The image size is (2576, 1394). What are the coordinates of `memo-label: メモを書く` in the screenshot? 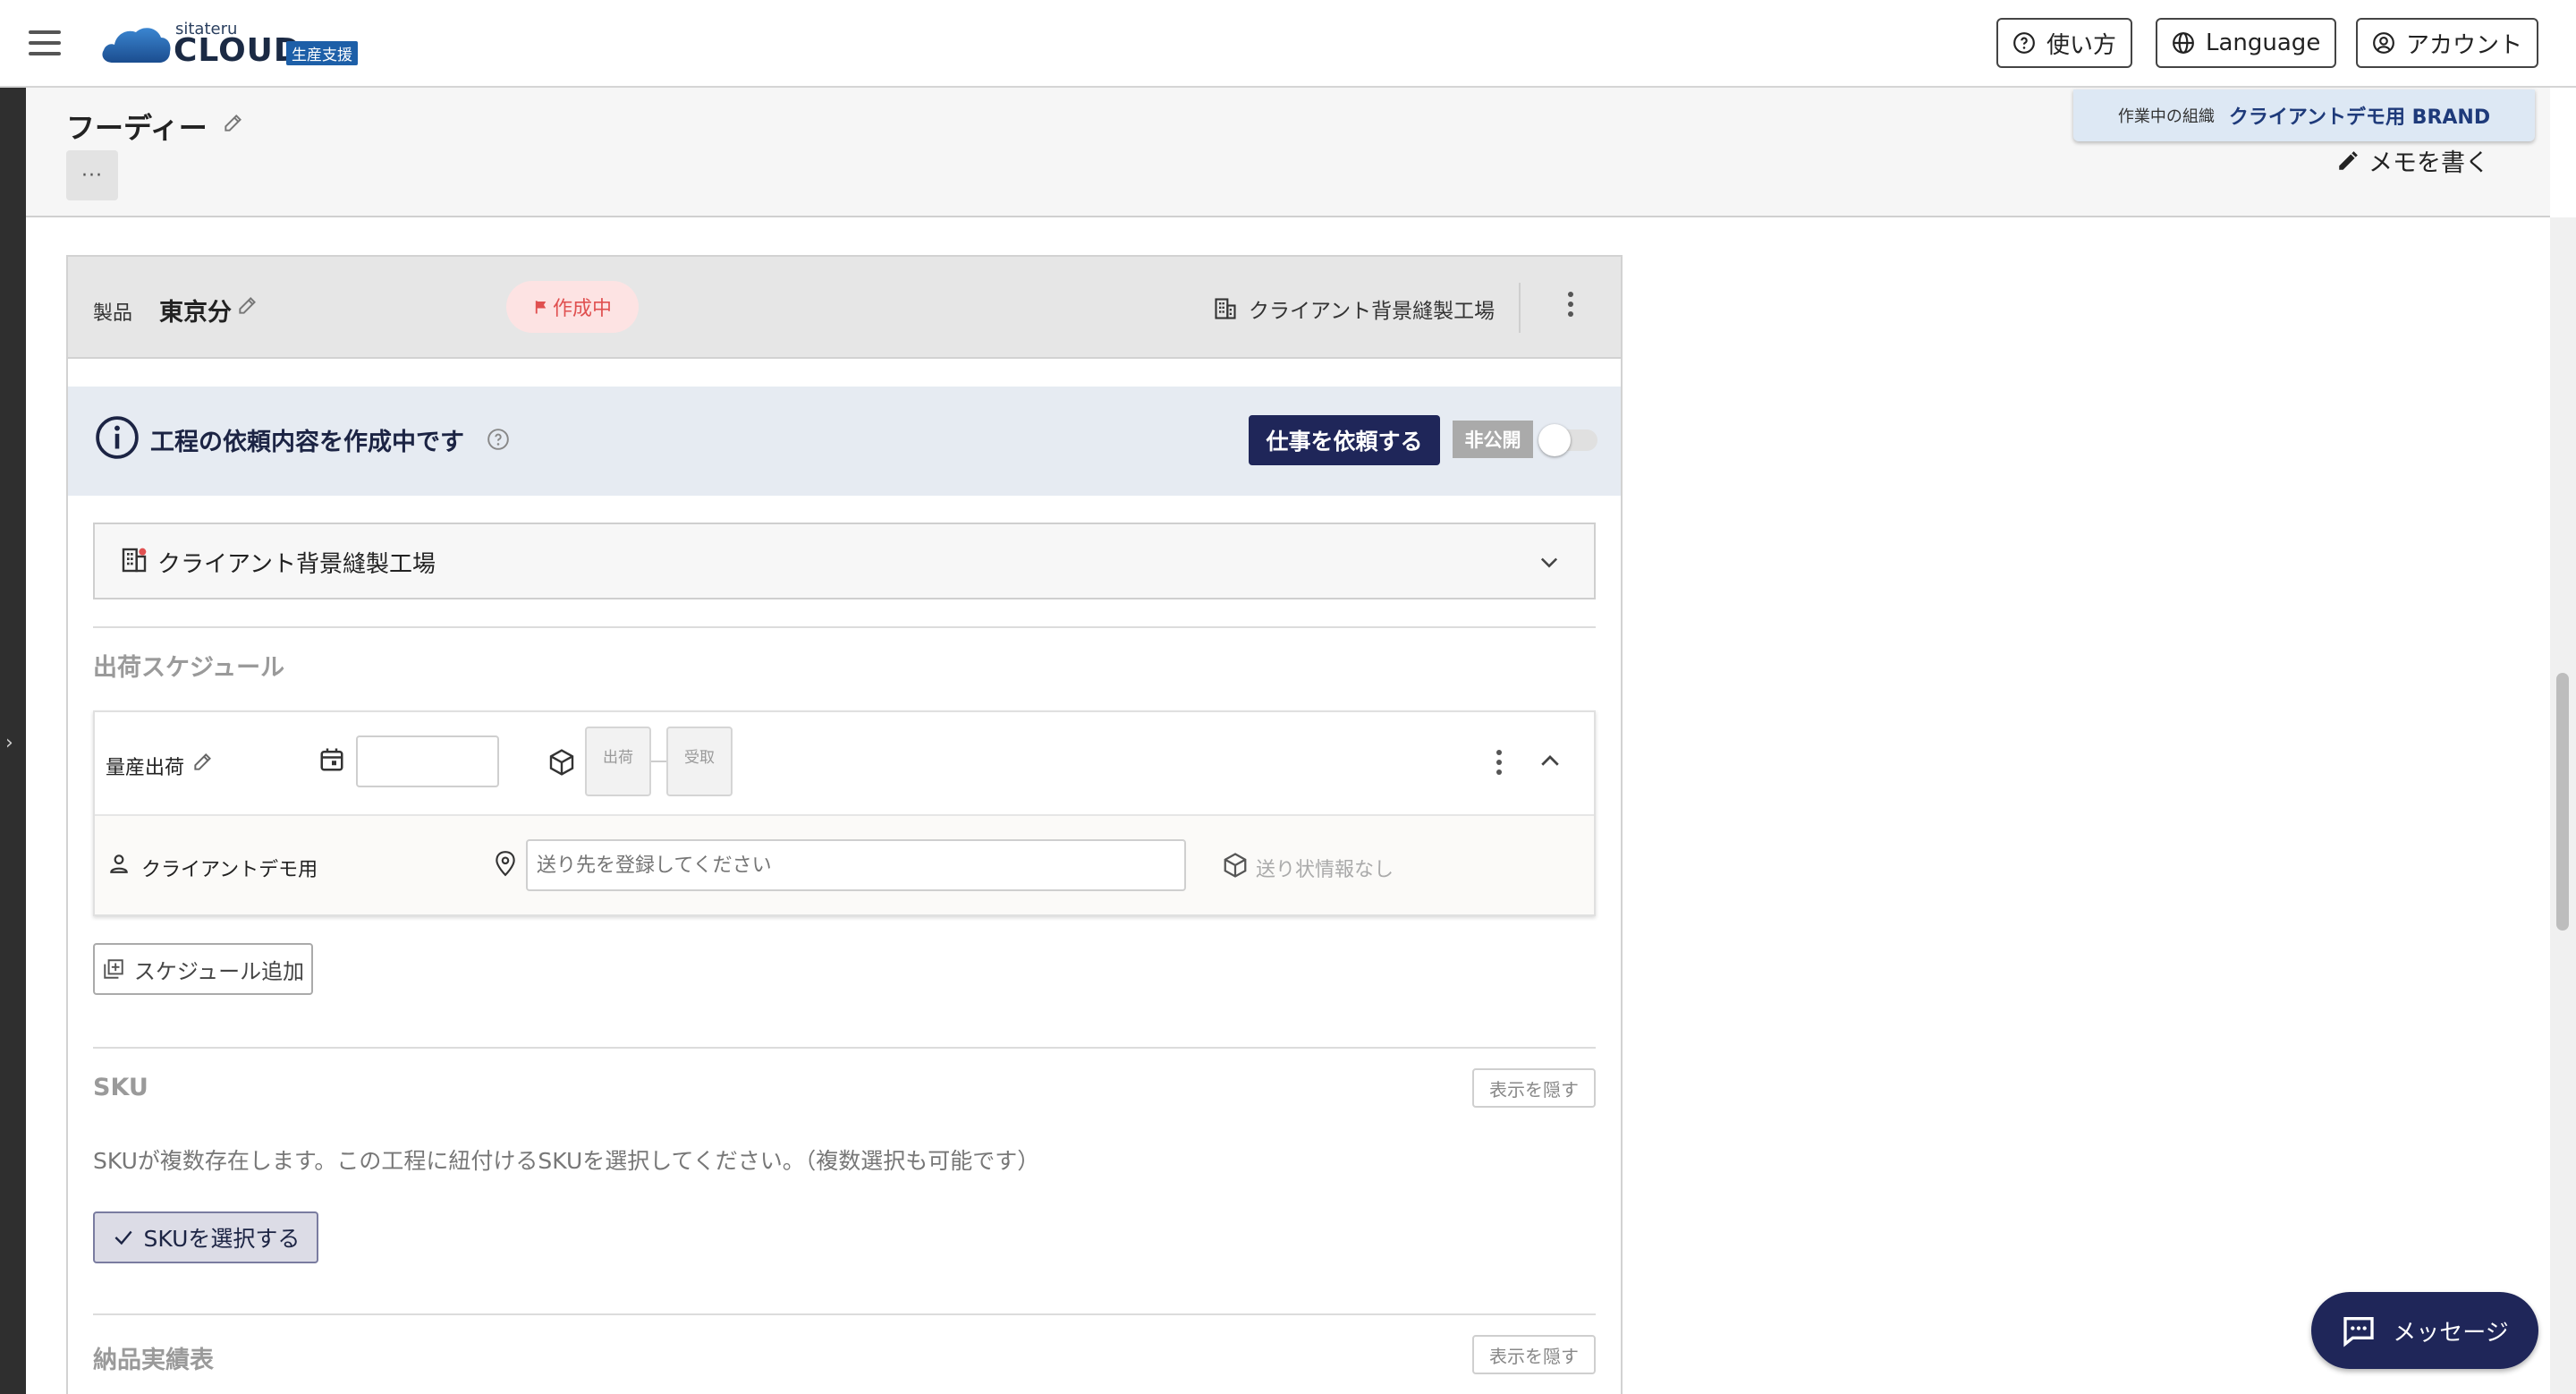 It's located at (2428, 163).